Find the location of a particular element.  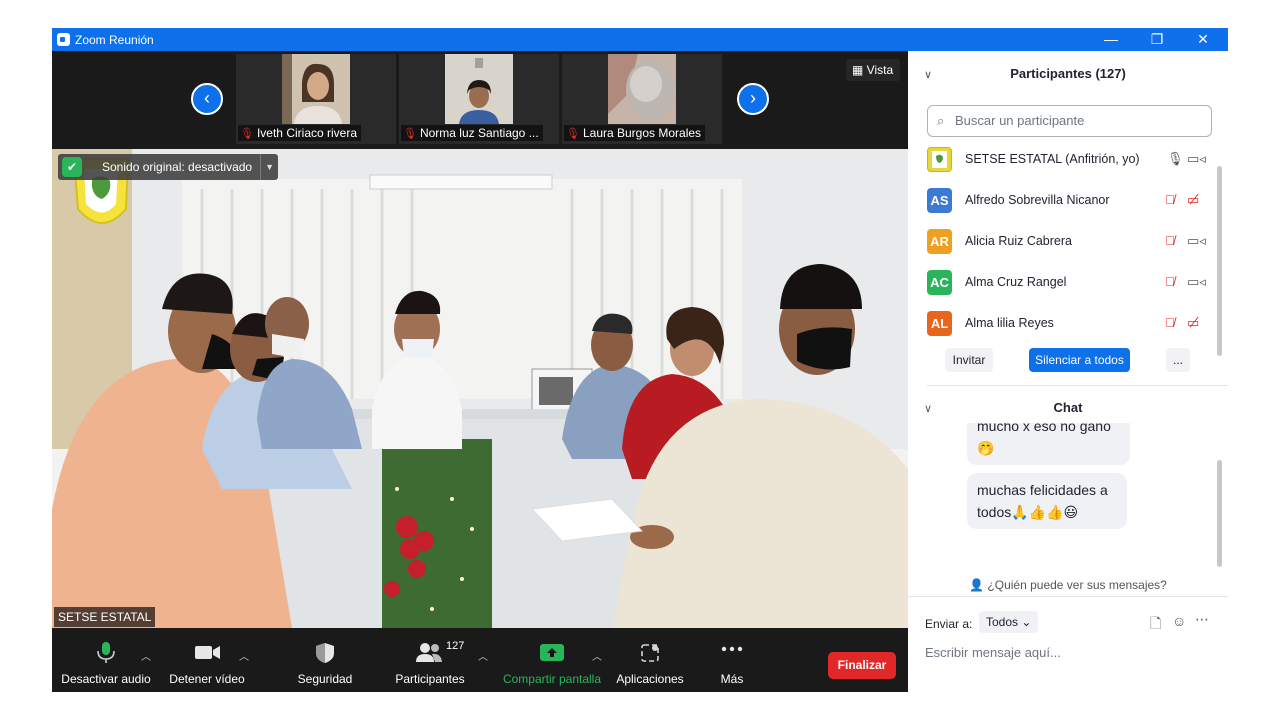

stop-video-button: Detener vídeo is located at coordinates (207, 660).